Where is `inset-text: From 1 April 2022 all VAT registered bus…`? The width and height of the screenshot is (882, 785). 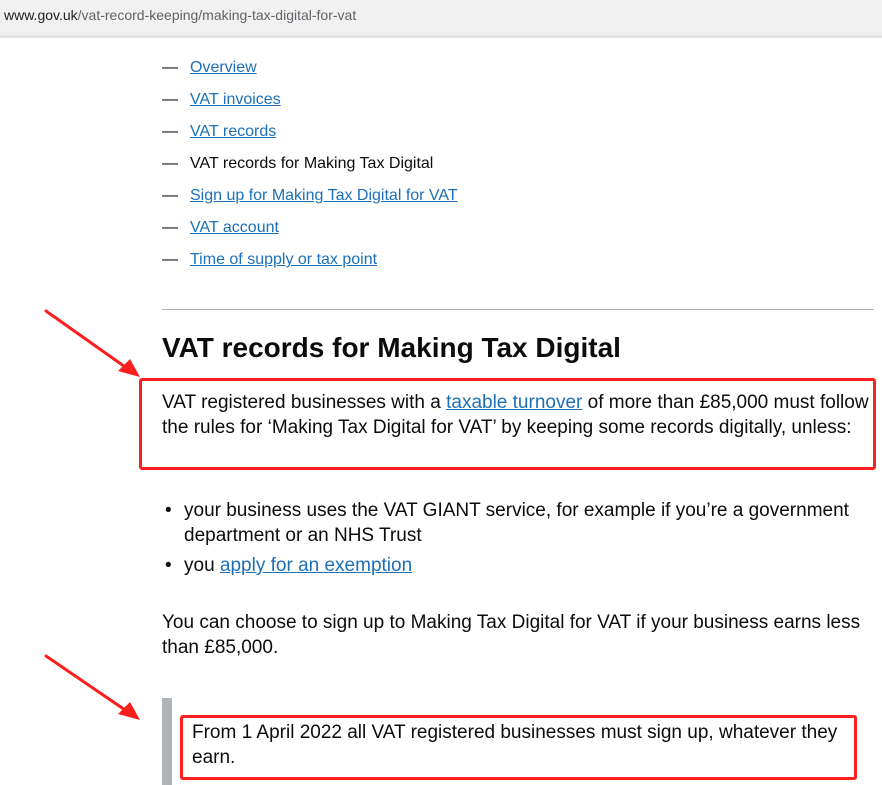 inset-text: From 1 April 2022 all VAT registered bus… is located at coordinates (515, 745).